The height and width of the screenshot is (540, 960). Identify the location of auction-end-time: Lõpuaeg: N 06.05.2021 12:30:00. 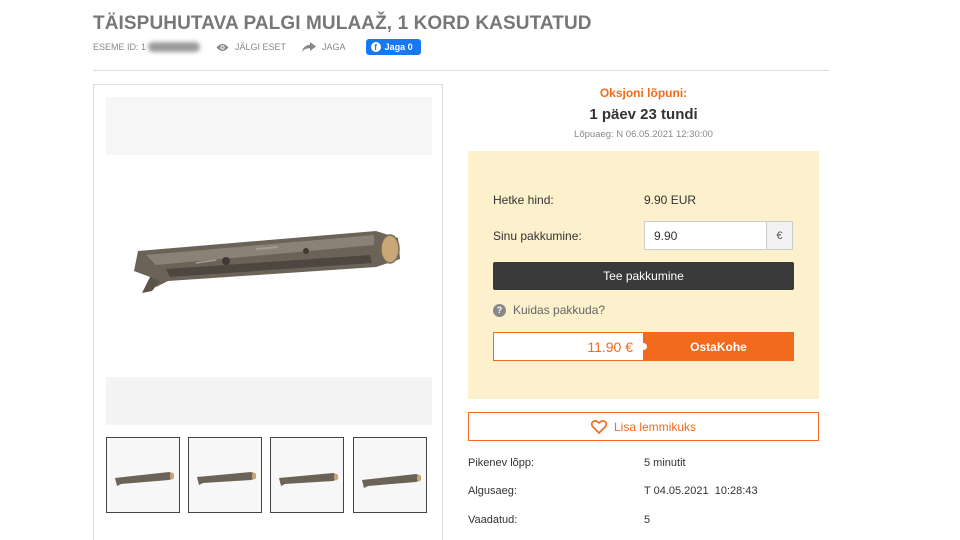
(643, 134).